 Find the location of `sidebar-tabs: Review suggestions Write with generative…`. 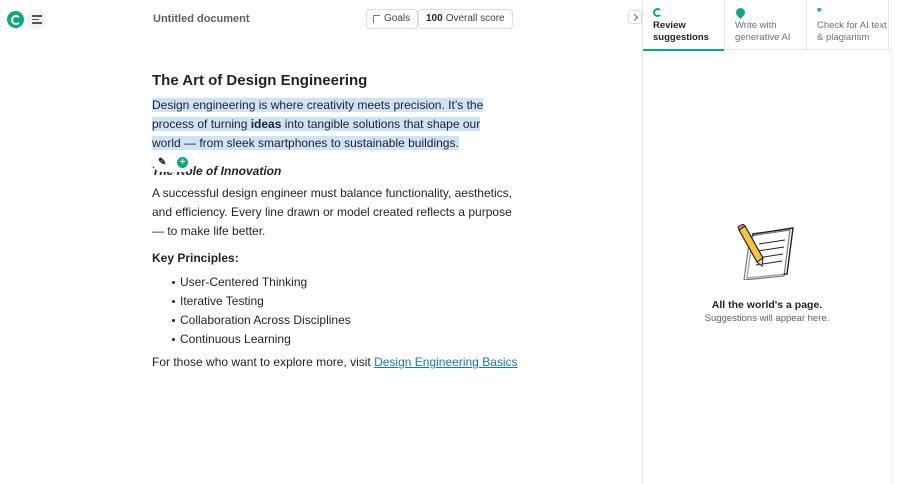

sidebar-tabs: Review suggestions Write with generative… is located at coordinates (767, 25).